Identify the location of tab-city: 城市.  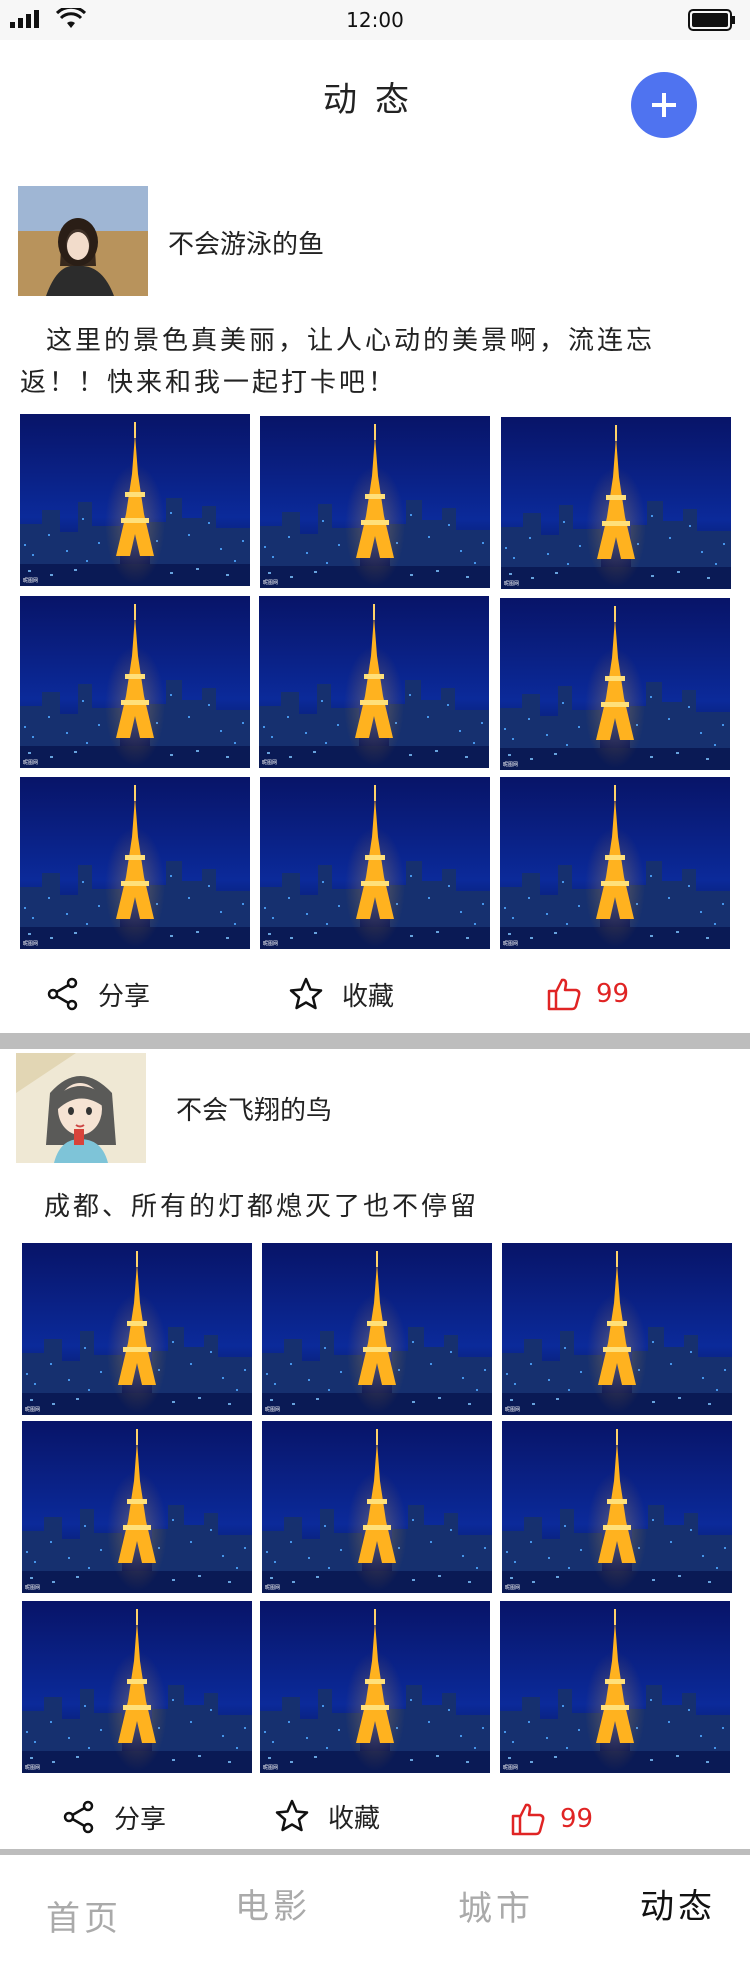
(496, 1905).